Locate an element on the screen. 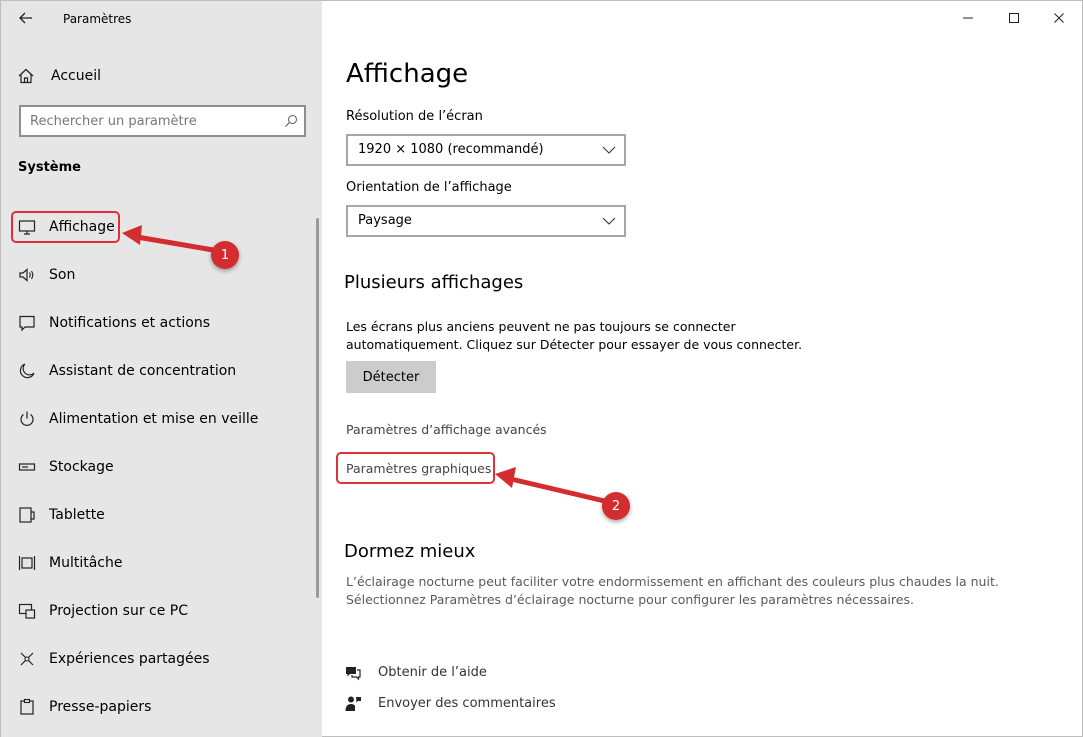 The height and width of the screenshot is (737, 1083). highlight-affichage is located at coordinates (65, 227).